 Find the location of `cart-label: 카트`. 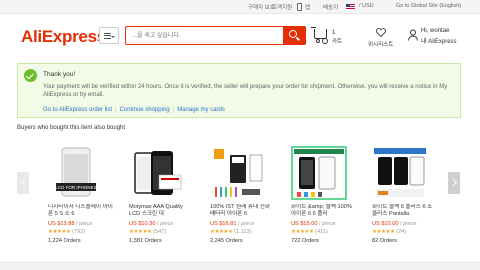

cart-label: 카트 is located at coordinates (337, 41).